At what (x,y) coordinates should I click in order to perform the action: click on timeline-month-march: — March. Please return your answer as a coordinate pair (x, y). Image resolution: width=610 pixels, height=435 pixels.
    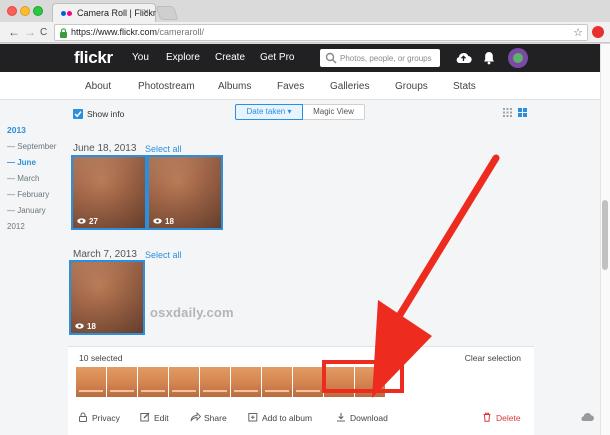
    Looking at the image, I should click on (23, 178).